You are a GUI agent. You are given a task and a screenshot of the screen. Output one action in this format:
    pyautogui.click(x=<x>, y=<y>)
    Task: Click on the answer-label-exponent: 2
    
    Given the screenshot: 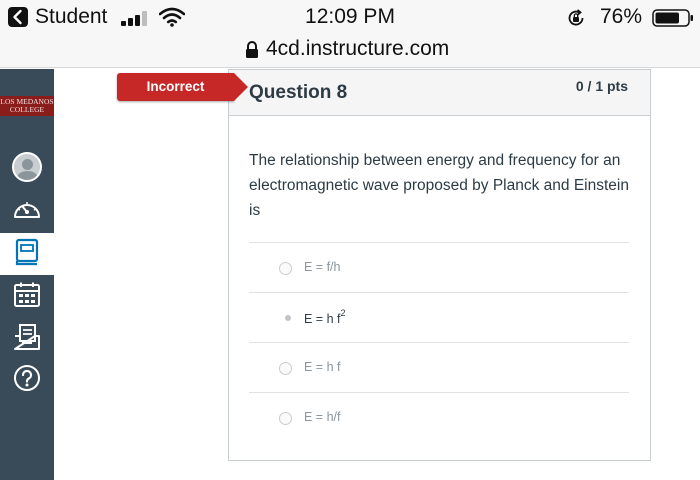 What is the action you would take?
    pyautogui.click(x=343, y=313)
    